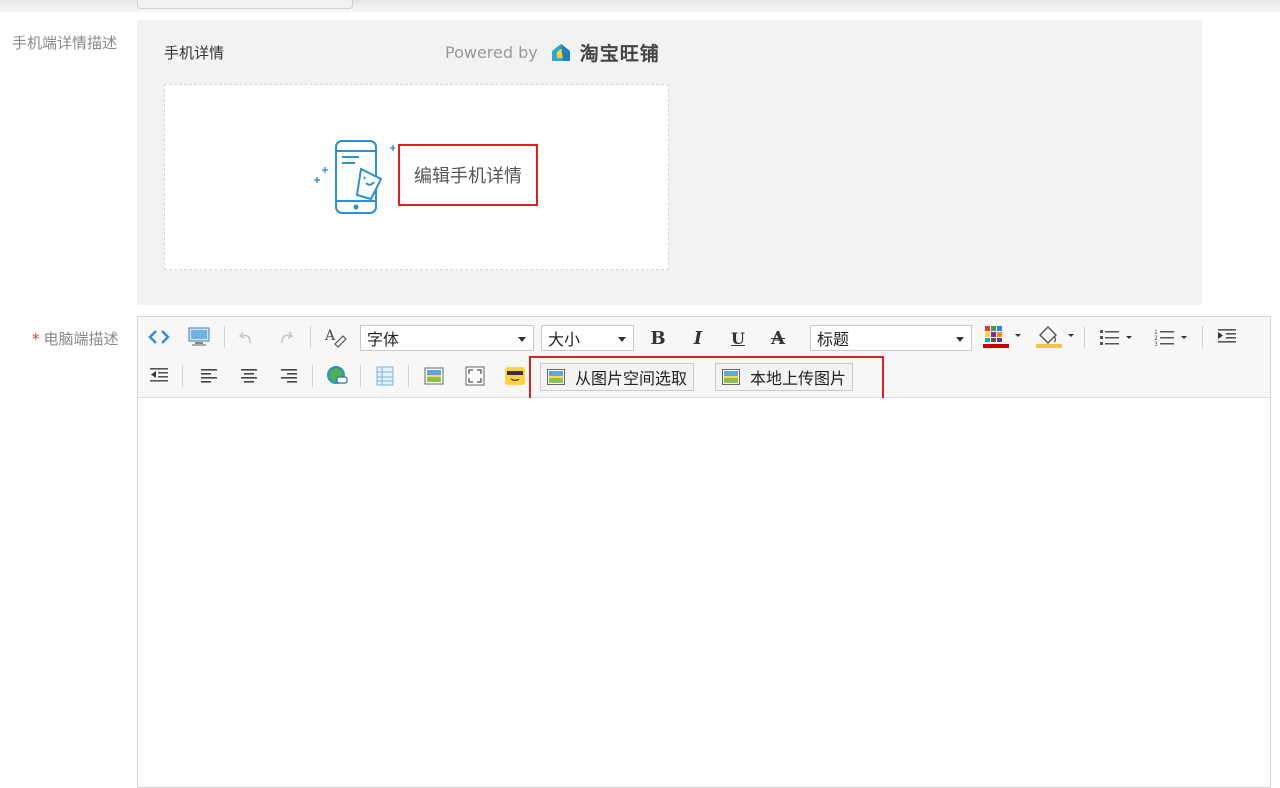 This screenshot has width=1280, height=788. Describe the element at coordinates (798, 378) in the screenshot. I see `upload-local-image-label: 本地上传图片` at that location.